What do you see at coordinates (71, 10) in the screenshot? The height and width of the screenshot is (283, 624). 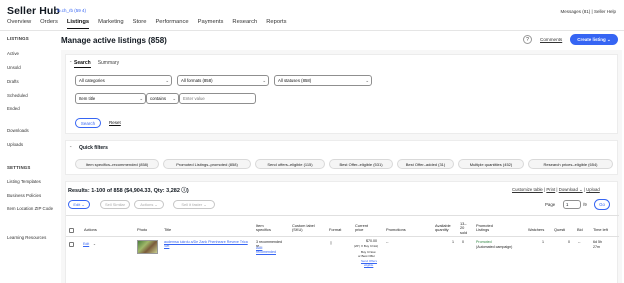 I see `user-id-link: lb.ch_rb (59 4)` at bounding box center [71, 10].